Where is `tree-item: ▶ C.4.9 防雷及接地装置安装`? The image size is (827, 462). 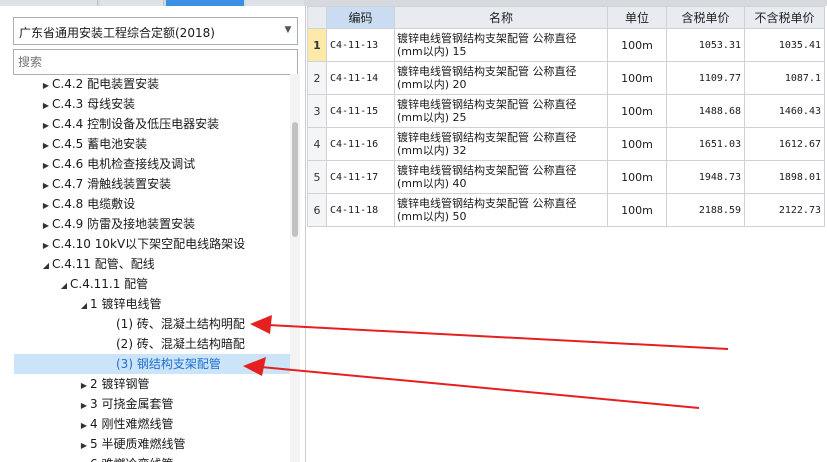
tree-item: ▶ C.4.9 防雷及接地装置安装 is located at coordinates (97, 224).